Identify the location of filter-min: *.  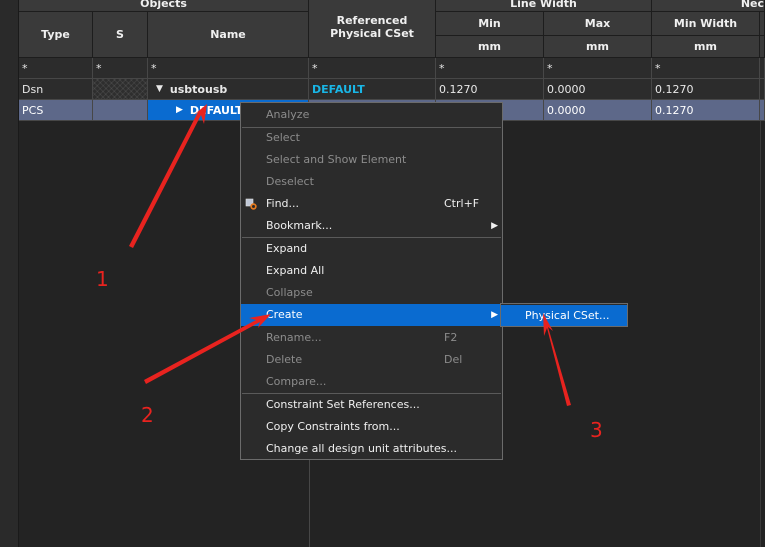
(490, 68).